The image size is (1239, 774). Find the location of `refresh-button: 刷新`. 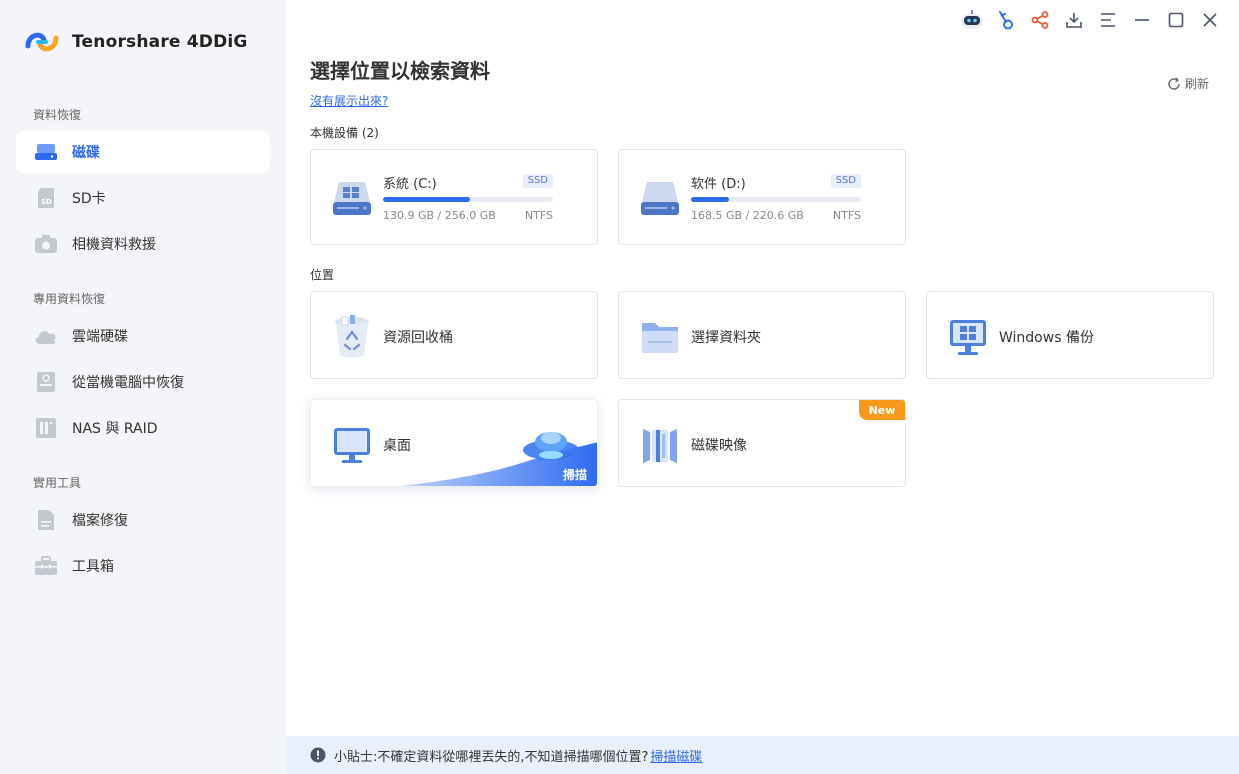

refresh-button: 刷新 is located at coordinates (1188, 83).